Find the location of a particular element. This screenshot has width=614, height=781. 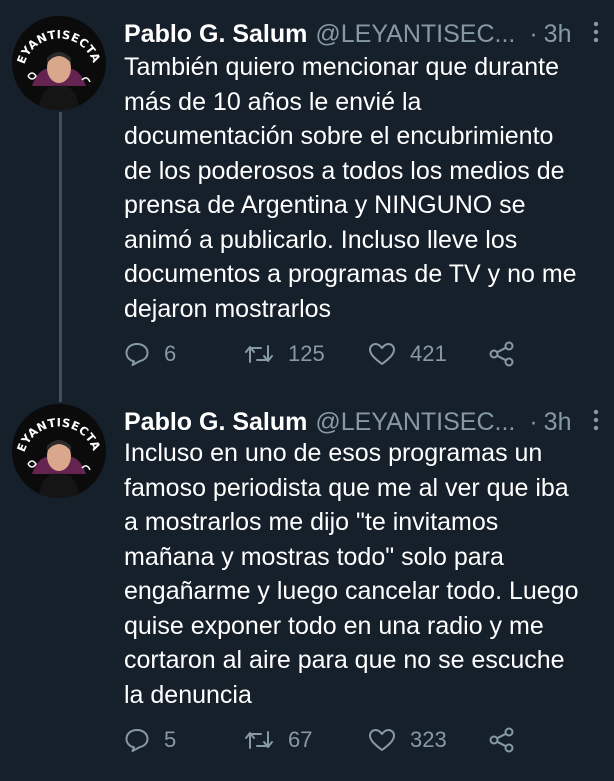

tweet-text-line: a mostrarlos me dijo "te invitamos is located at coordinates (311, 522).